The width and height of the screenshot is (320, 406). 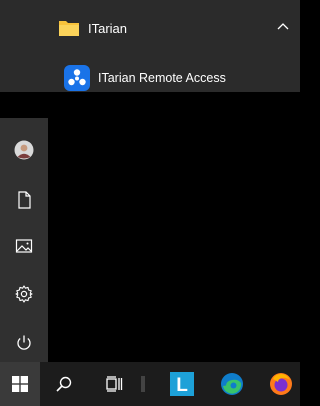 I want to click on power-icon, so click(x=24, y=342).